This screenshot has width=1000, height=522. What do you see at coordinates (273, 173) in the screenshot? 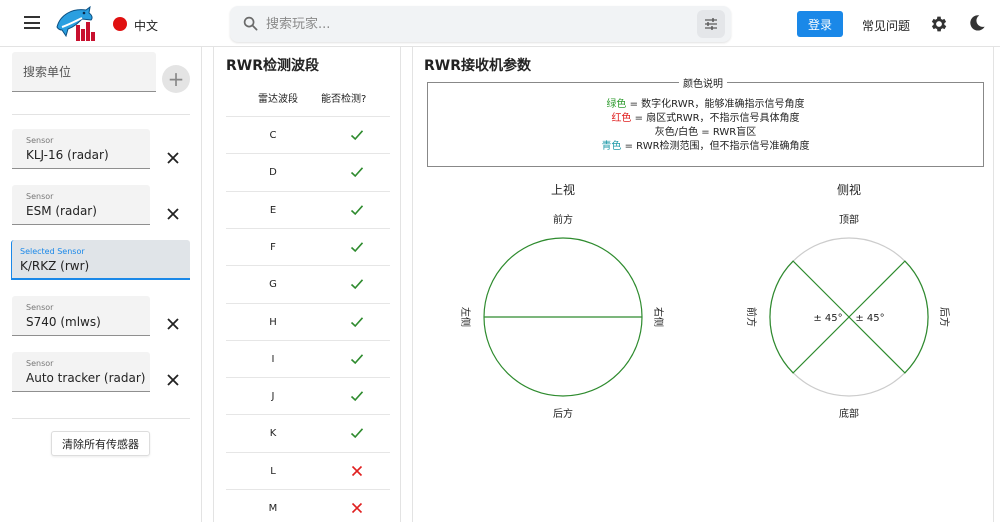
I see `band-name: D` at bounding box center [273, 173].